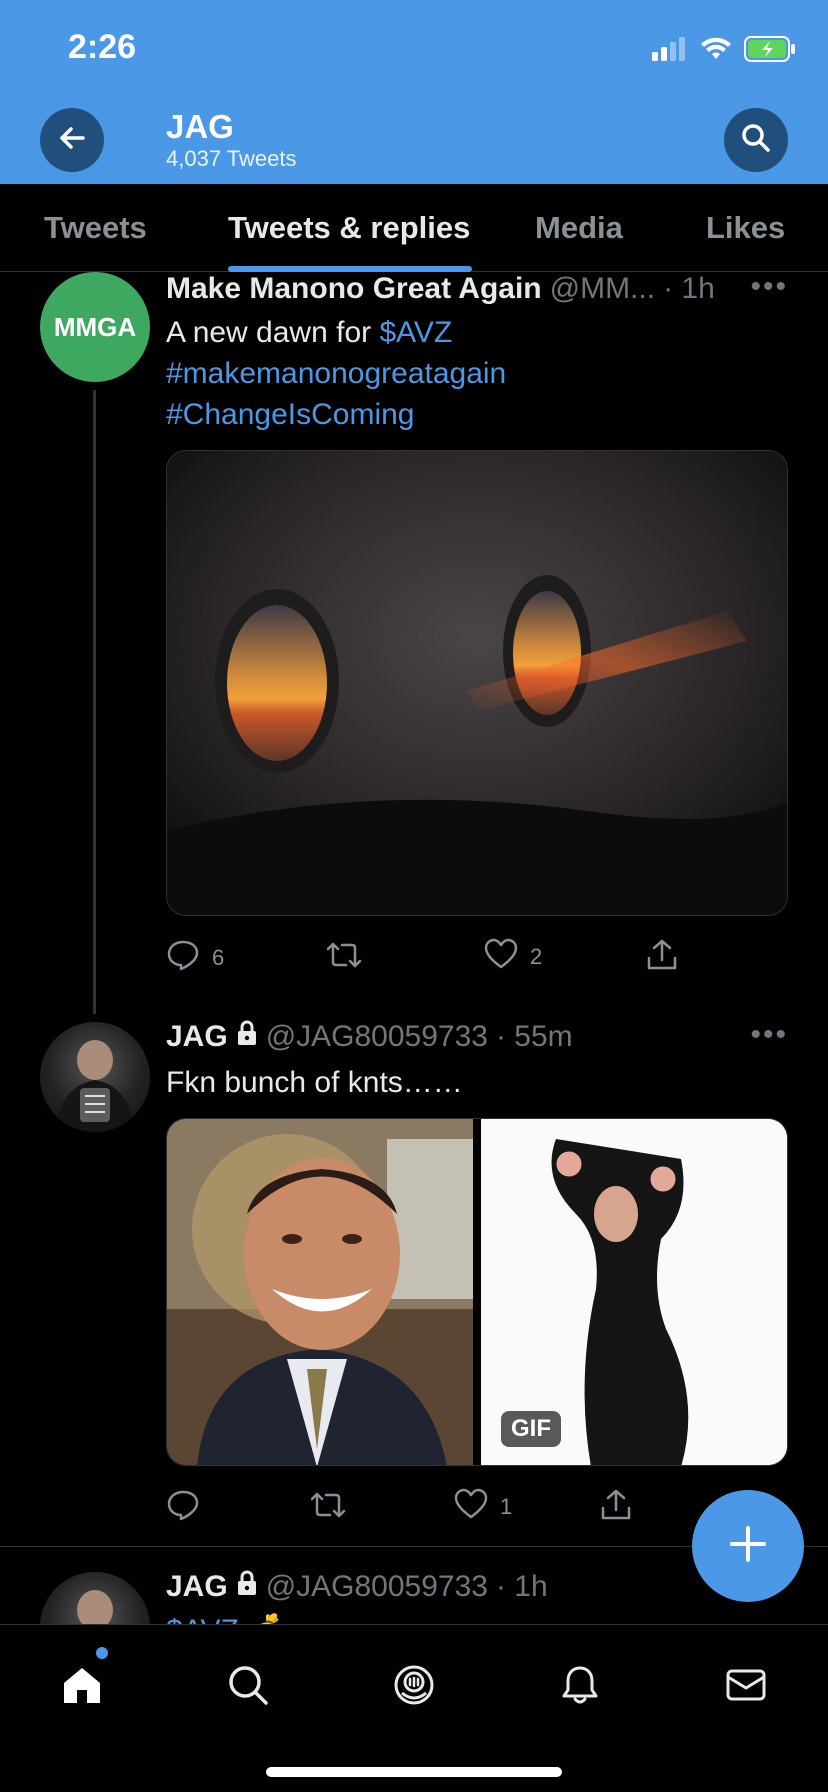  I want to click on avatar-text: MMGA, so click(95, 326).